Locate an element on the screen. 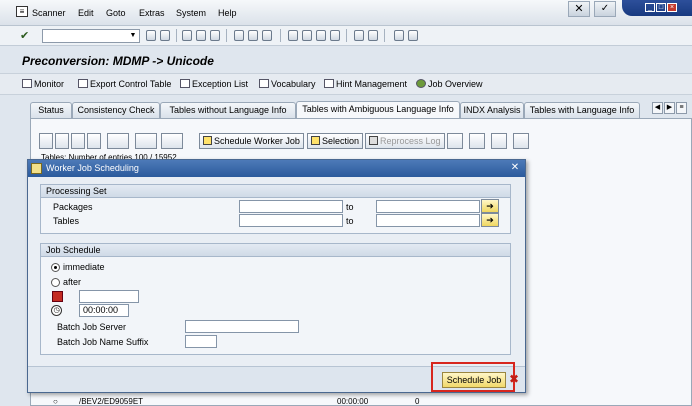 Image resolution: width=692 pixels, height=406 pixels. tab-consistency-check: Consistency Check is located at coordinates (116, 110).